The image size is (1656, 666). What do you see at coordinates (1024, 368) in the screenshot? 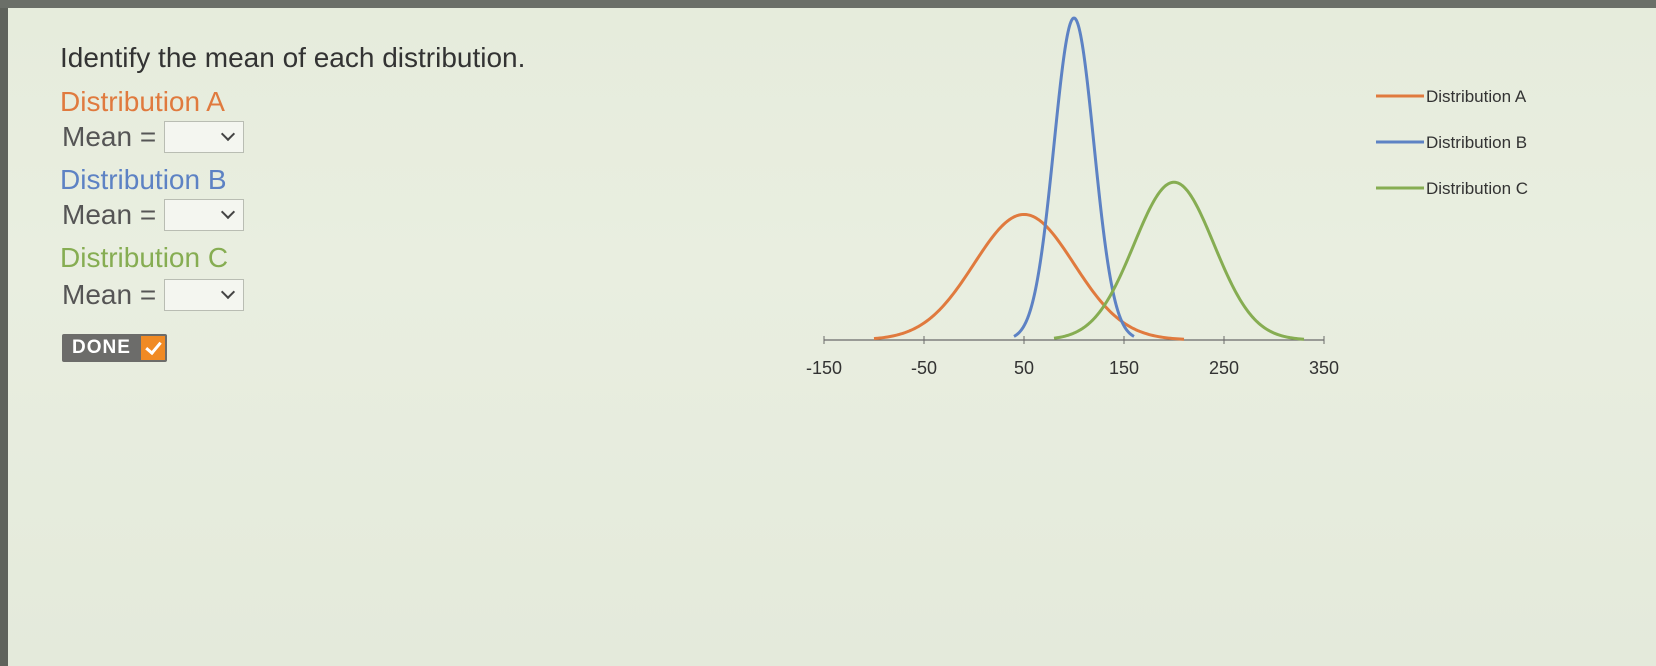
I see `x-tick-label: 50` at bounding box center [1024, 368].